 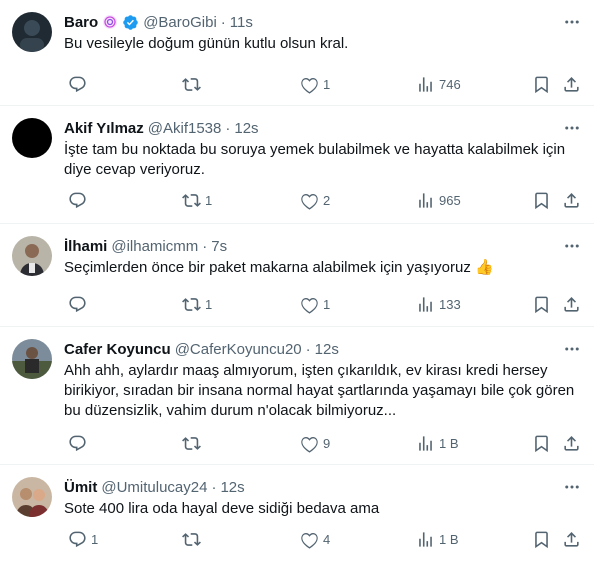 What do you see at coordinates (154, 246) in the screenshot?
I see `author-handle: @ilhamicmm` at bounding box center [154, 246].